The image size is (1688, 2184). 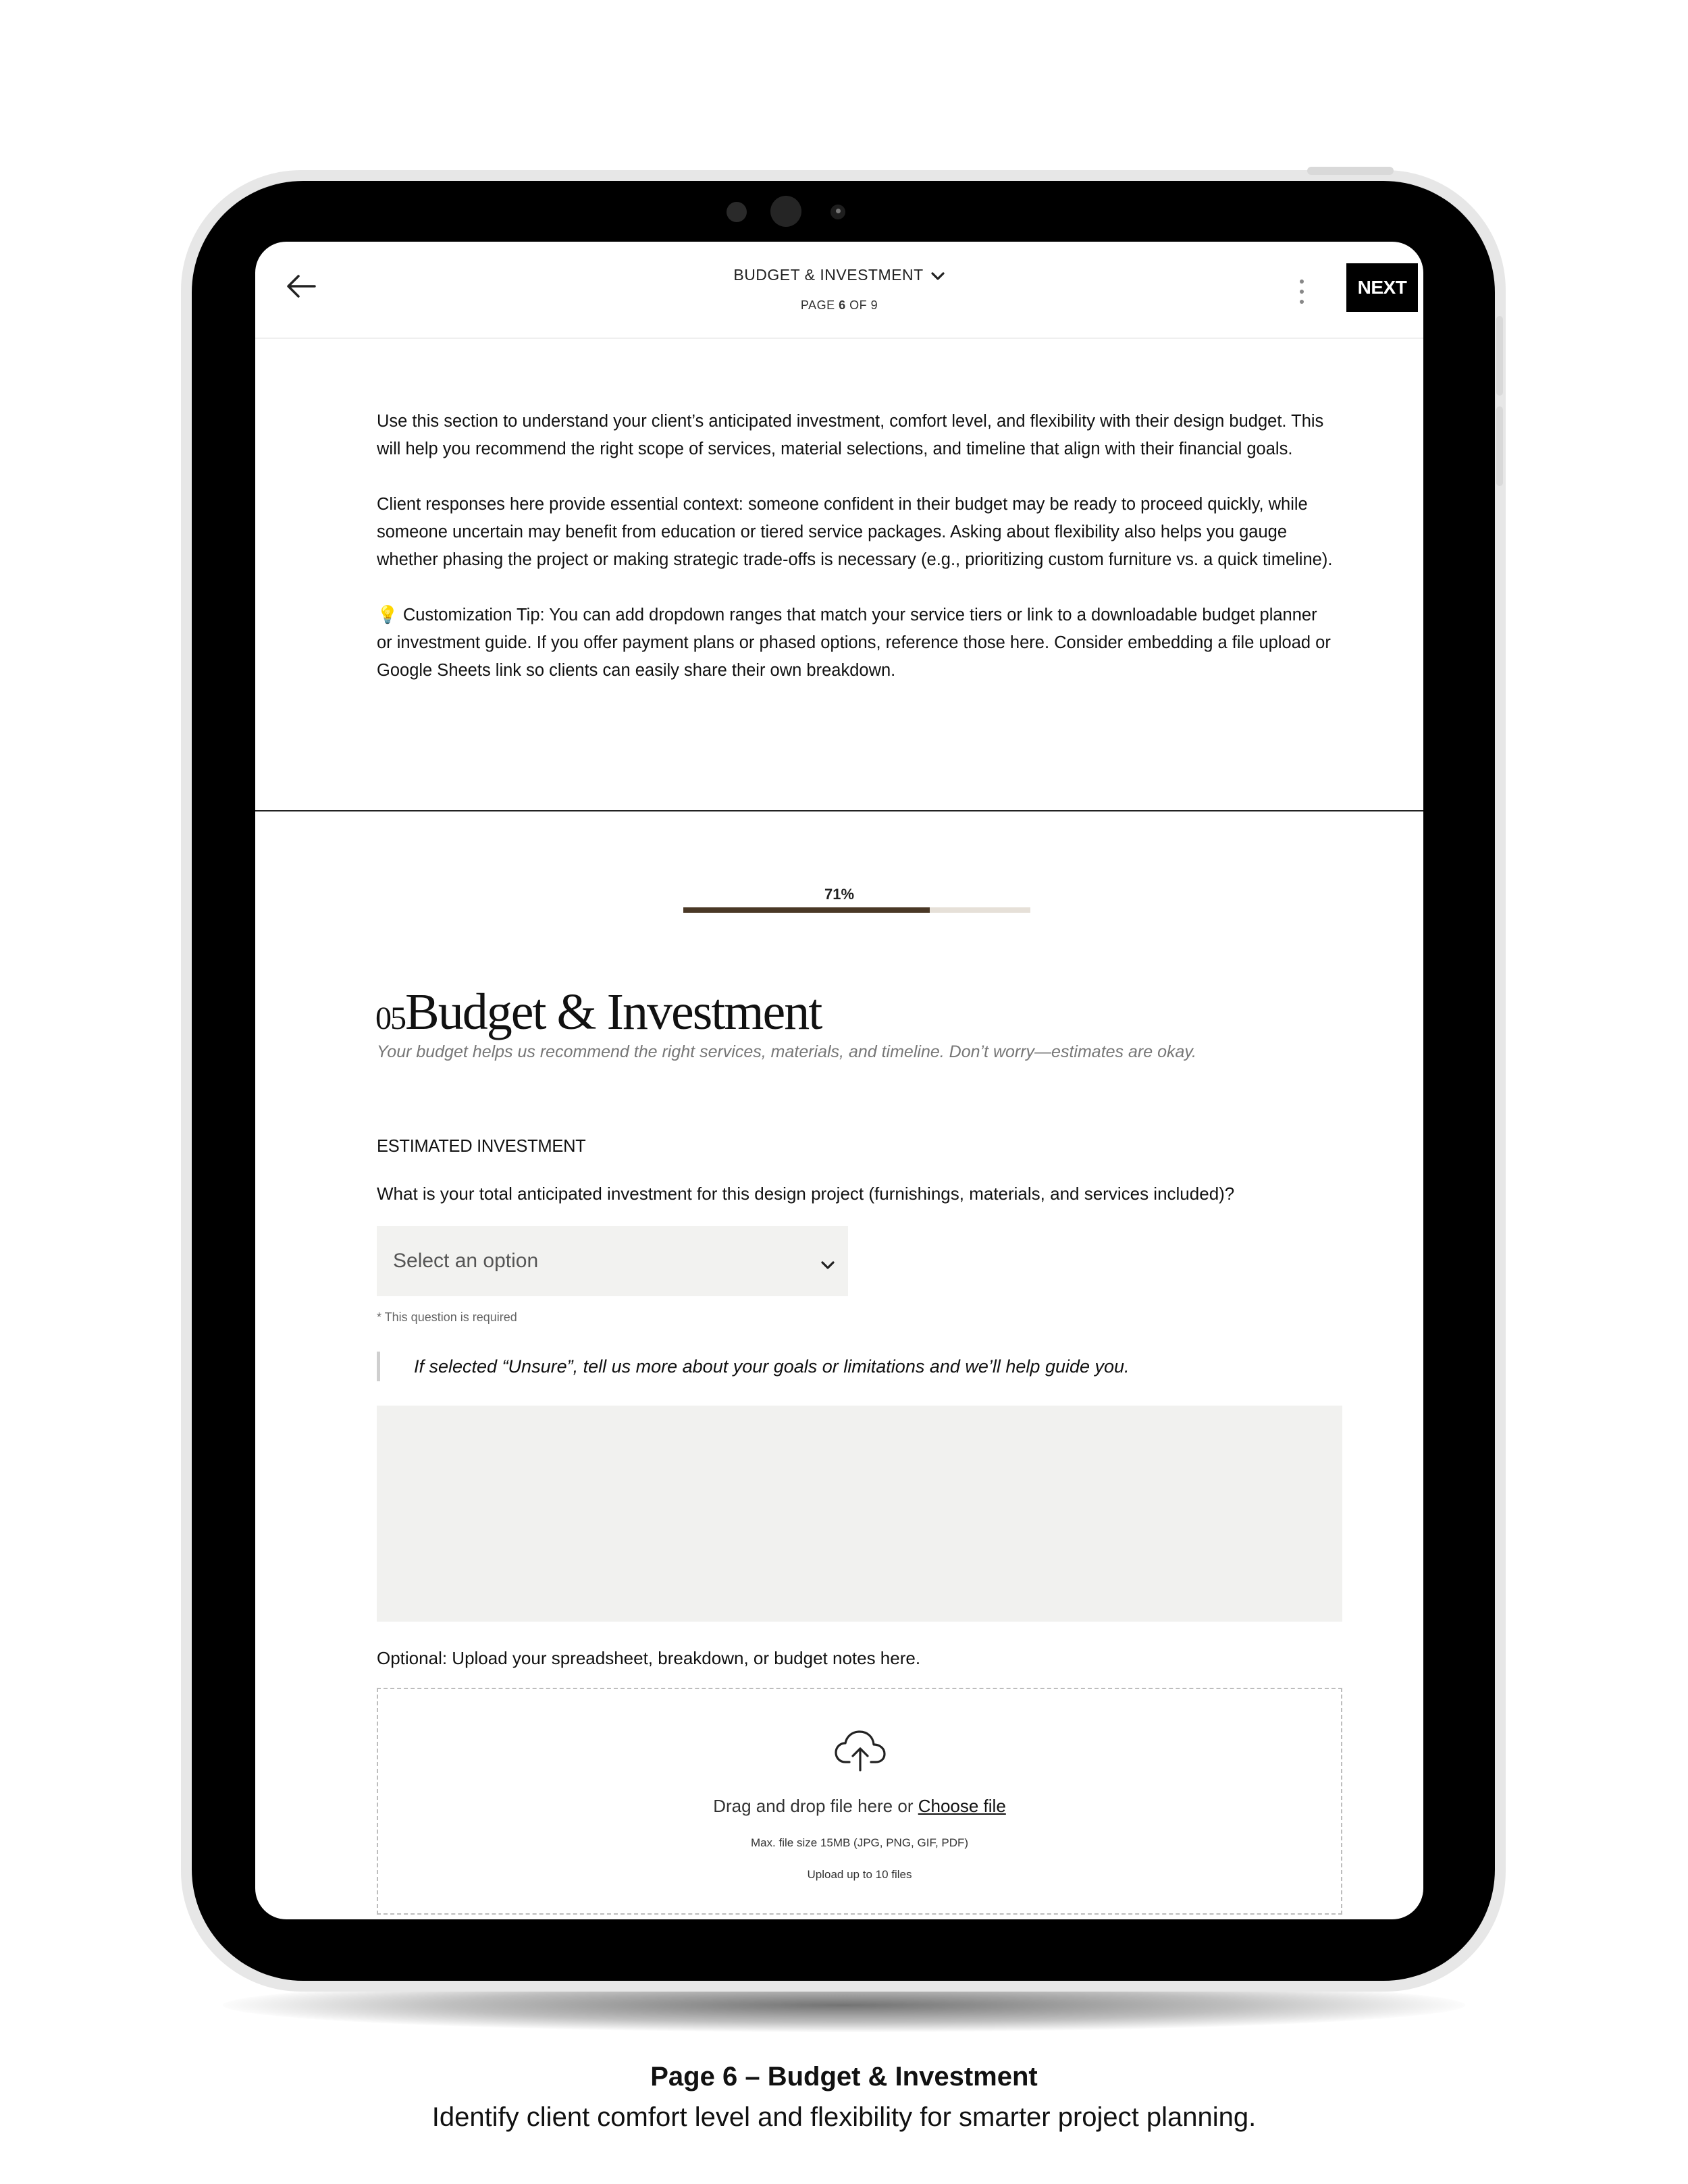 I want to click on select-placeholder: Select an option, so click(x=466, y=1261).